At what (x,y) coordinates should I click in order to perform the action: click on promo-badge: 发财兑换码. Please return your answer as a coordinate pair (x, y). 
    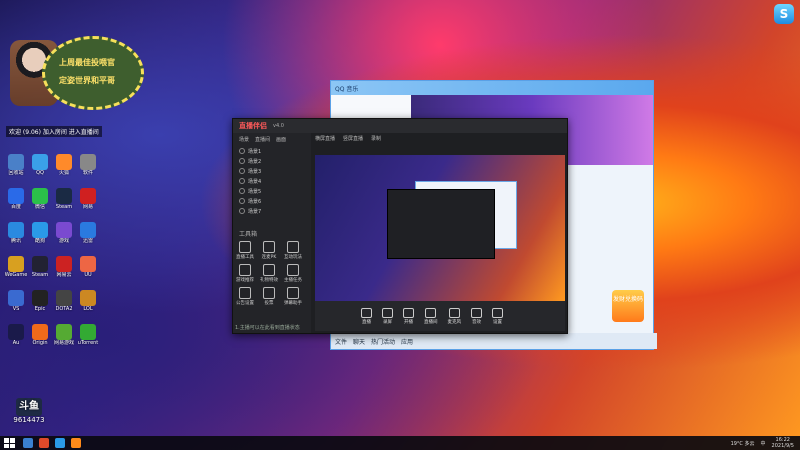
    Looking at the image, I should click on (628, 306).